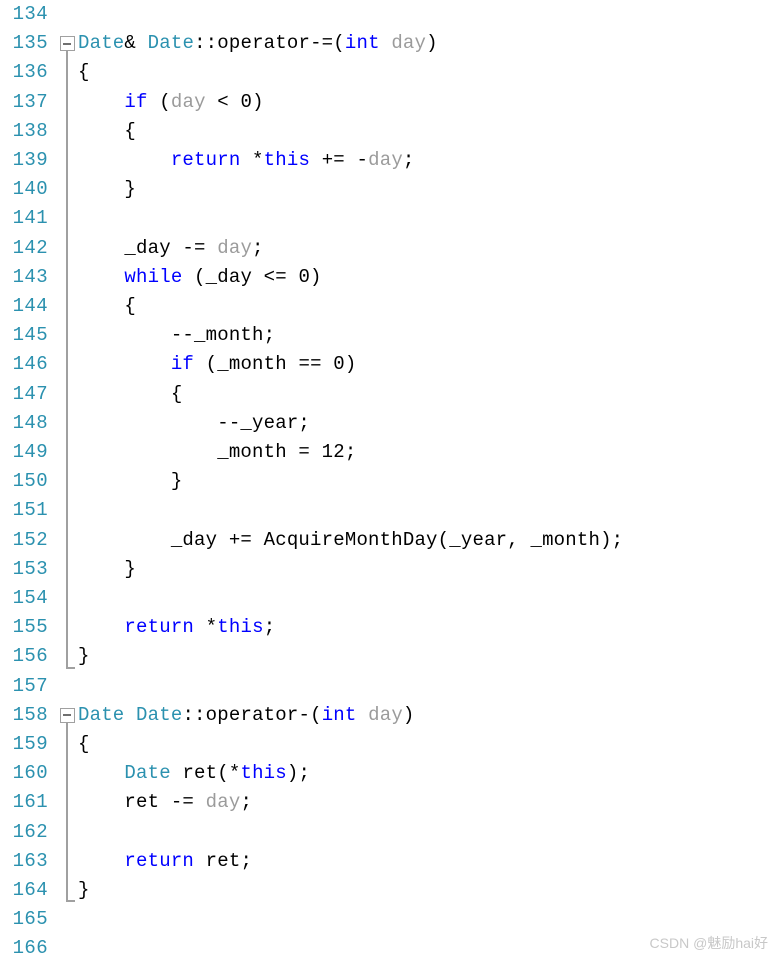 The image size is (782, 965). I want to click on line-number: 160, so click(30, 773).